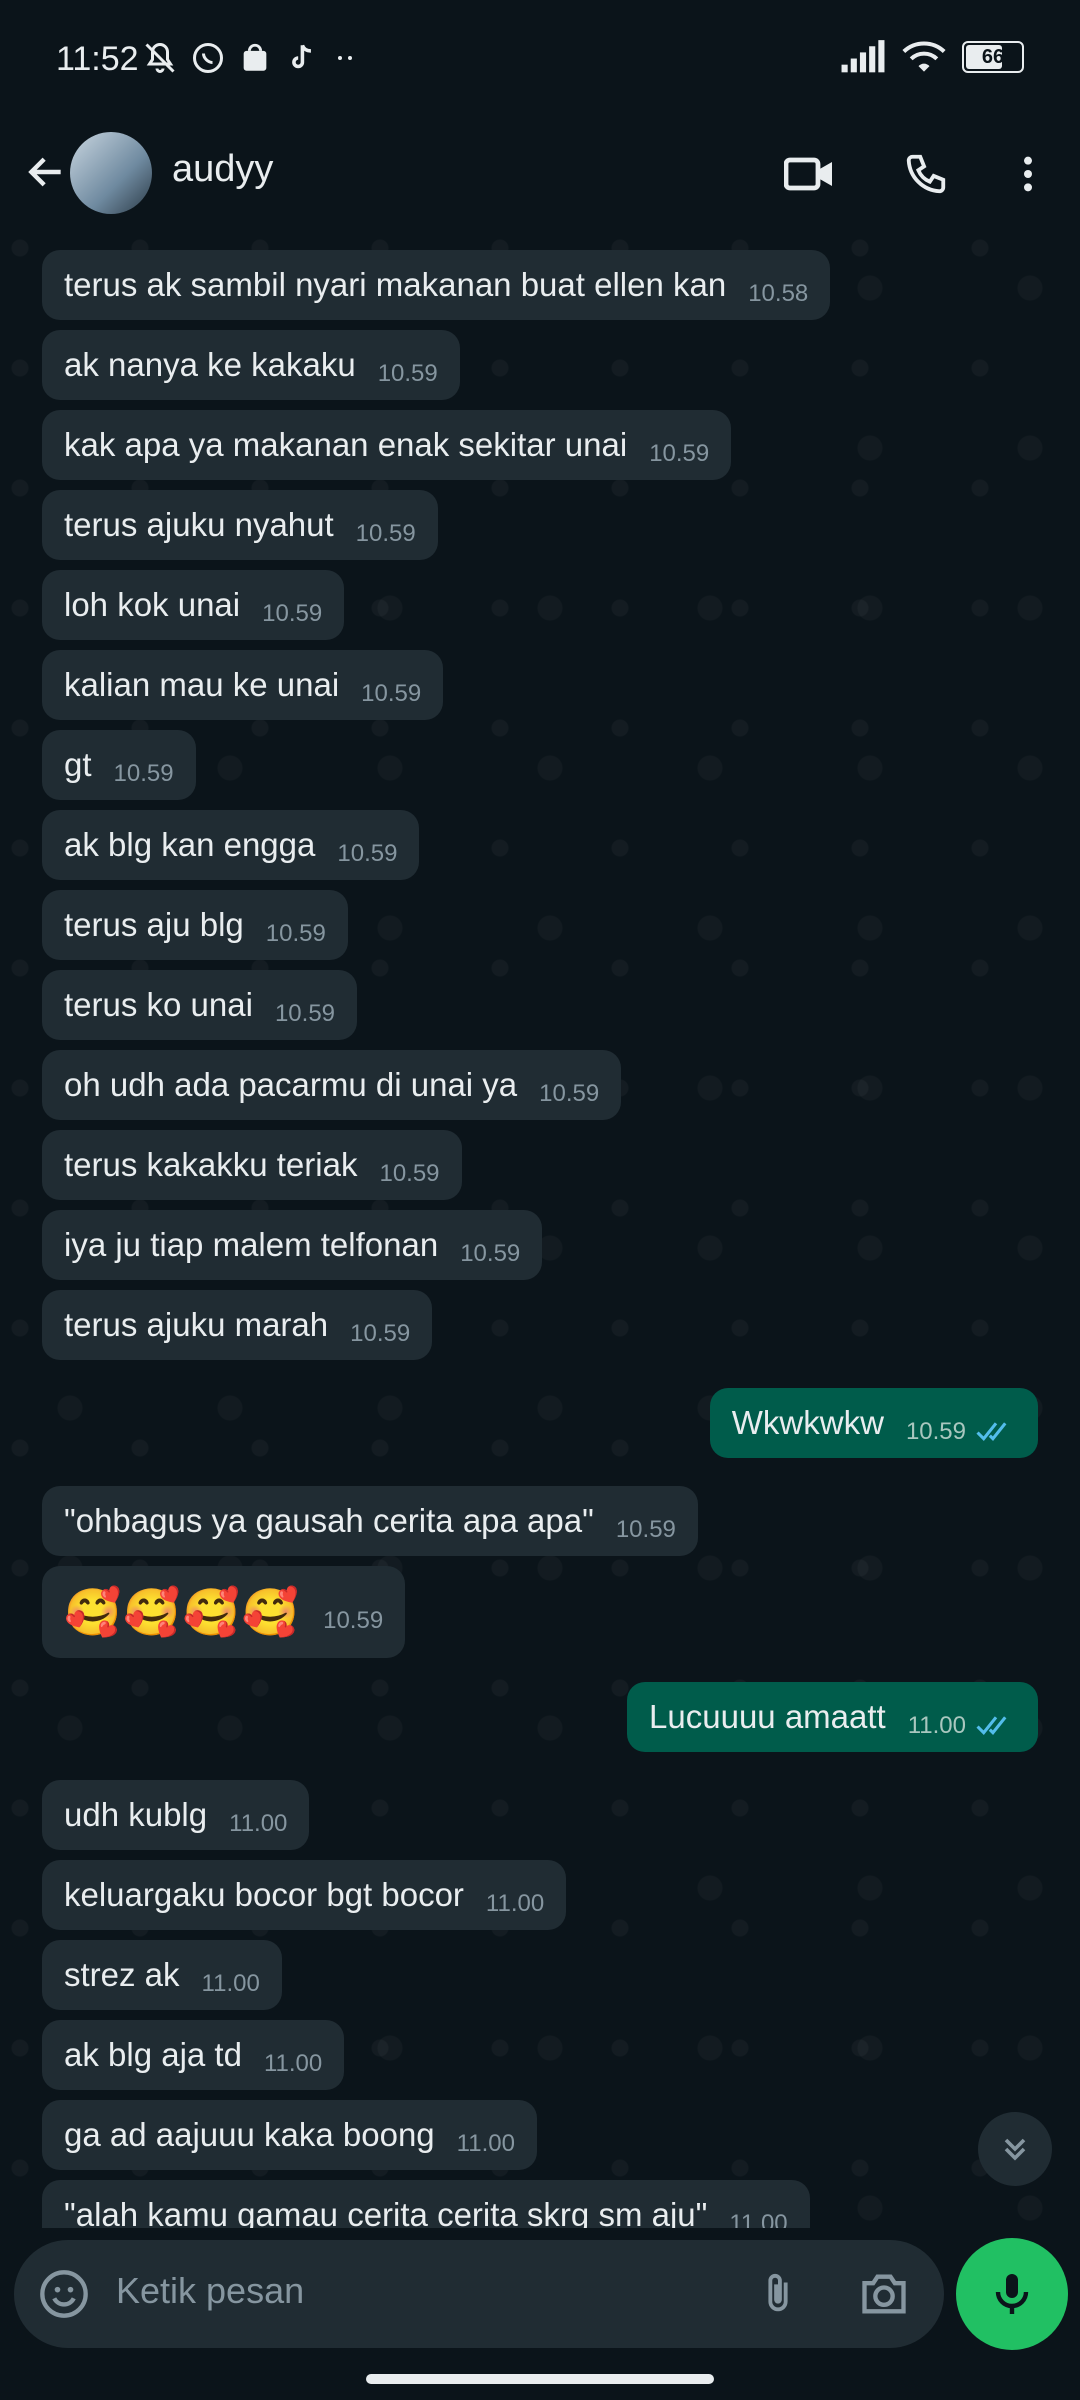  I want to click on message-incoming: loh kok unai 10.59, so click(193, 605).